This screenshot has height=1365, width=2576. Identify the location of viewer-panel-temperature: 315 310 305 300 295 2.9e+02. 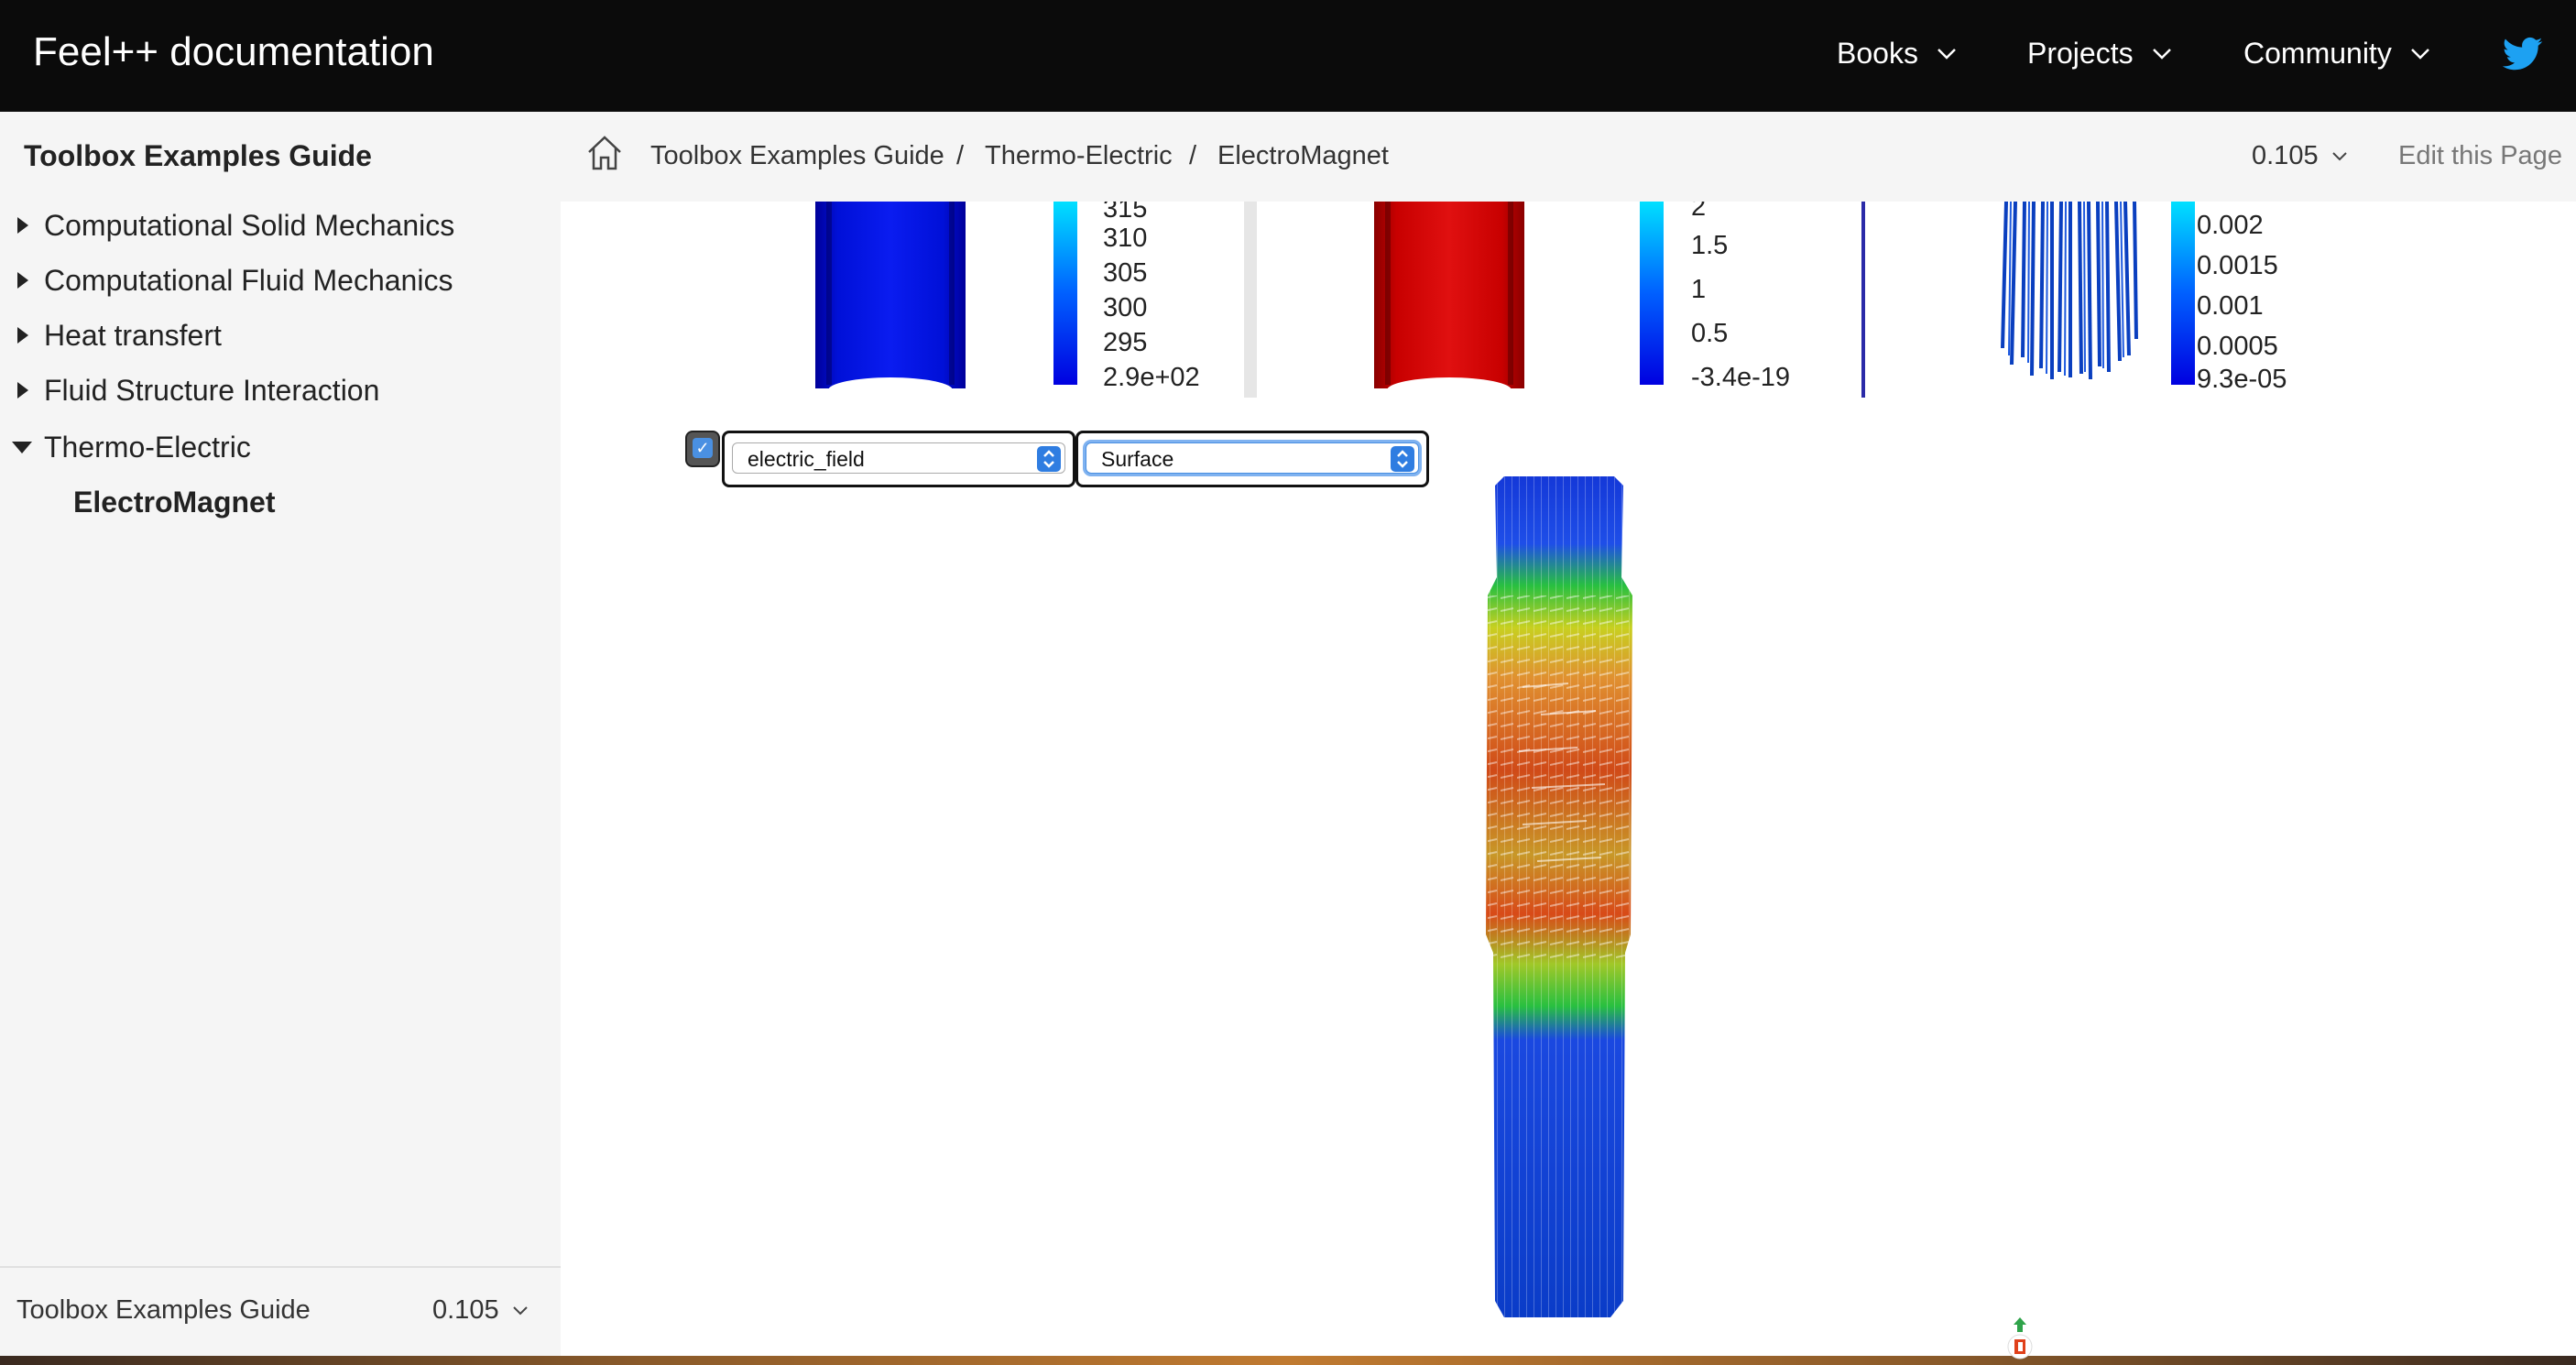
(909, 300).